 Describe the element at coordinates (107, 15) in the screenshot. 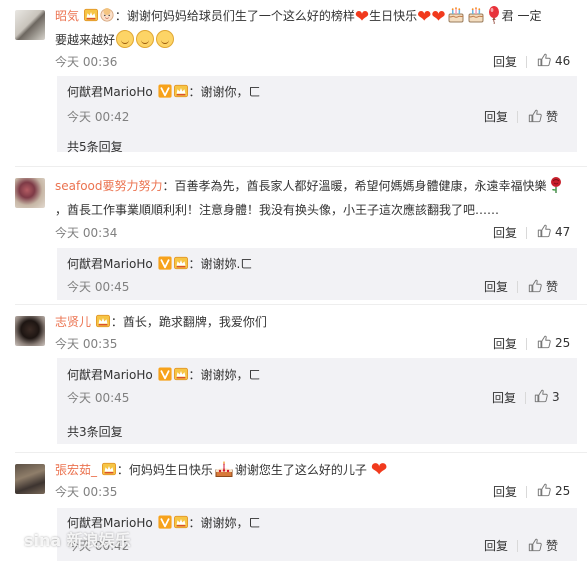

I see `baby-emoji-icon` at that location.